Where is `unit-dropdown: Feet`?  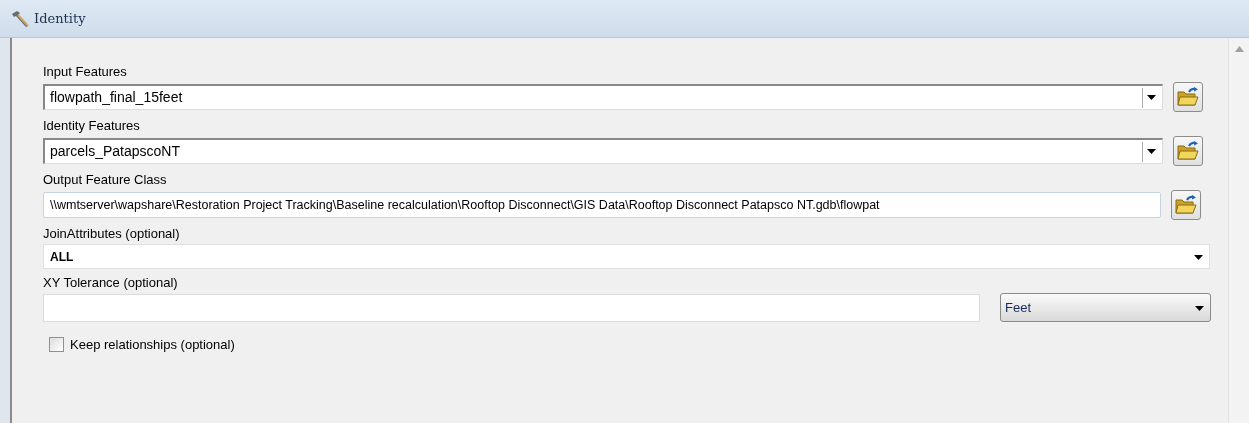 unit-dropdown: Feet is located at coordinates (1105, 307).